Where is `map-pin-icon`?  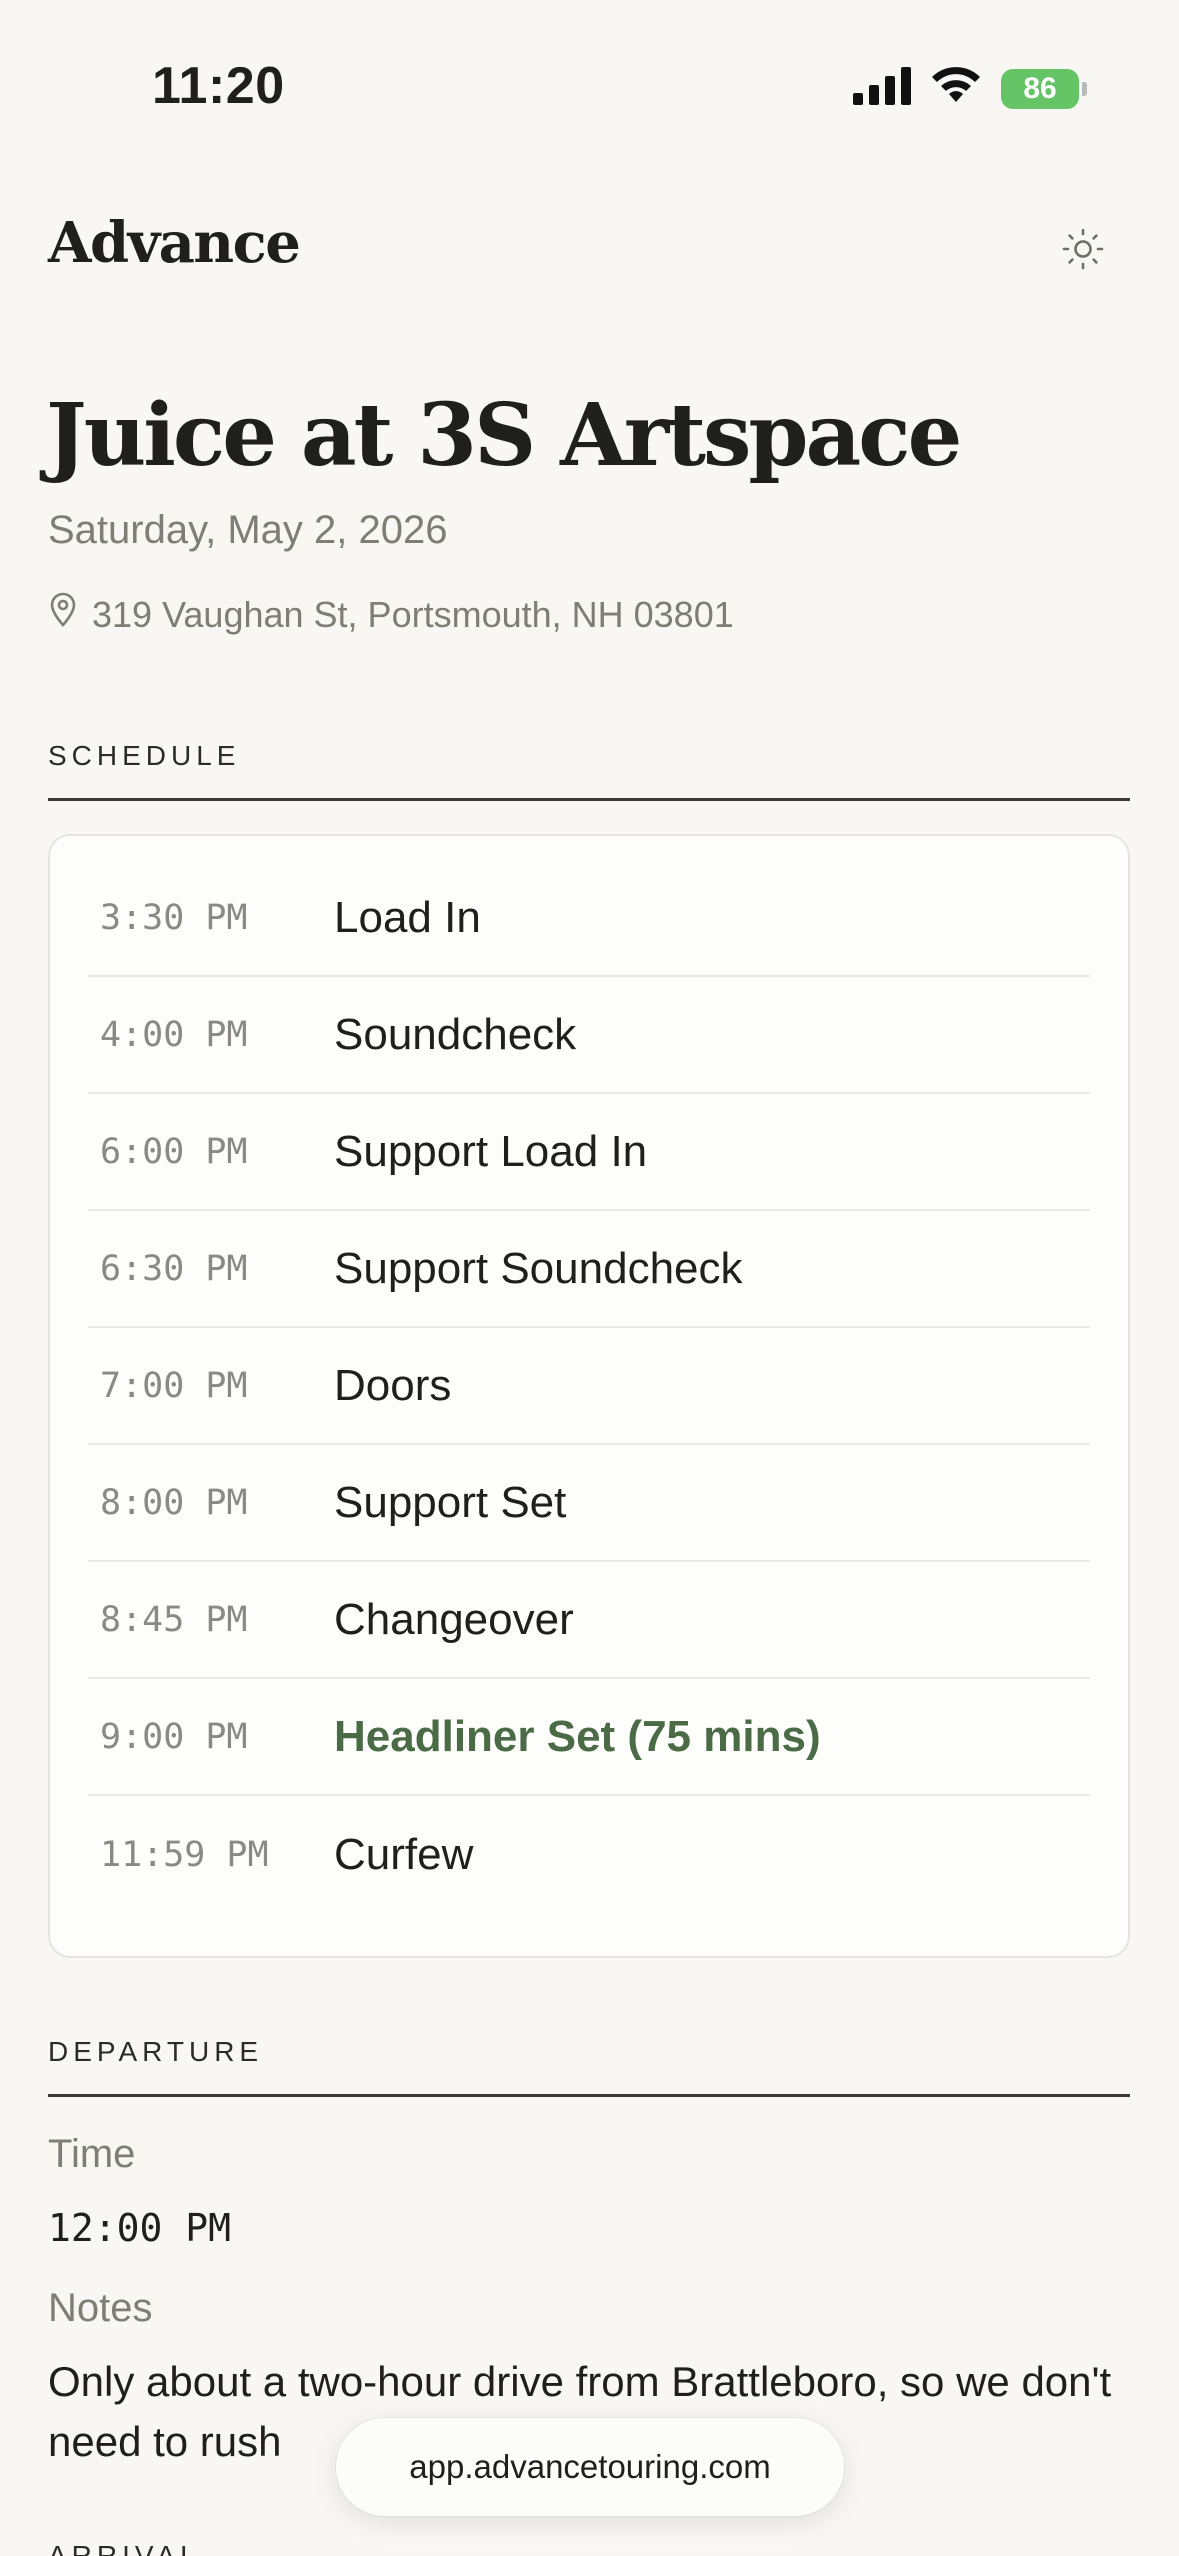 map-pin-icon is located at coordinates (63, 614).